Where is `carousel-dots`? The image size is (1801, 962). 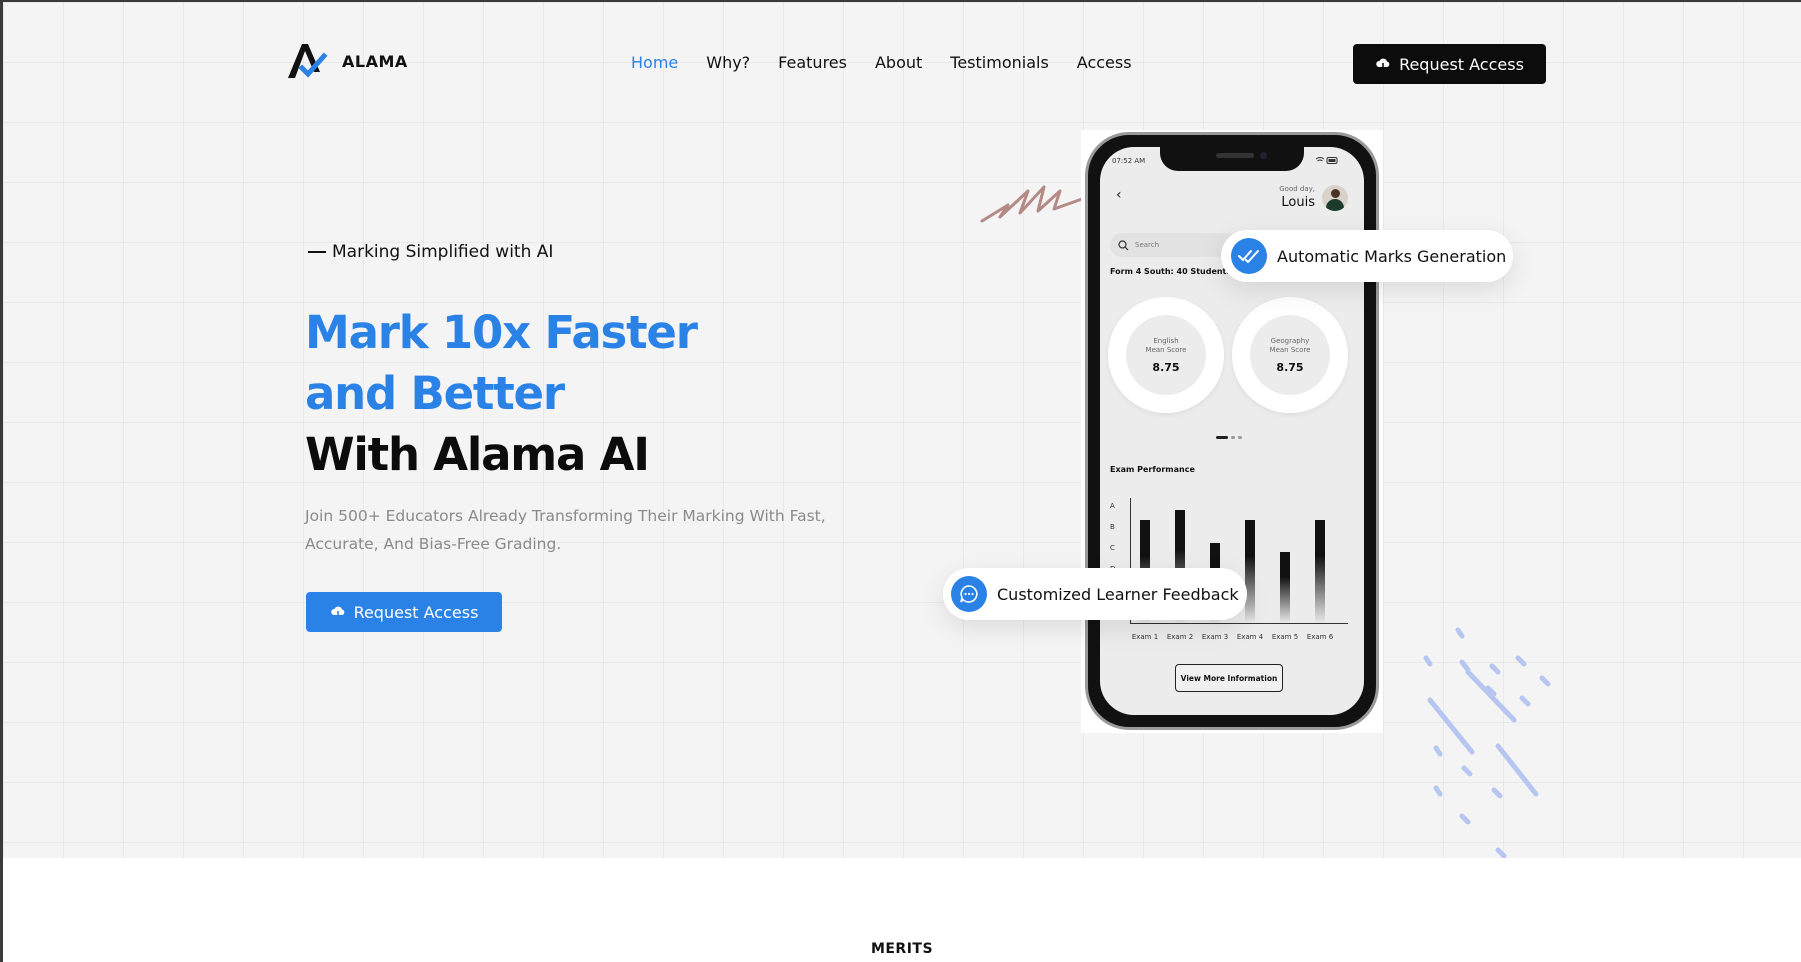
carousel-dots is located at coordinates (1229, 437).